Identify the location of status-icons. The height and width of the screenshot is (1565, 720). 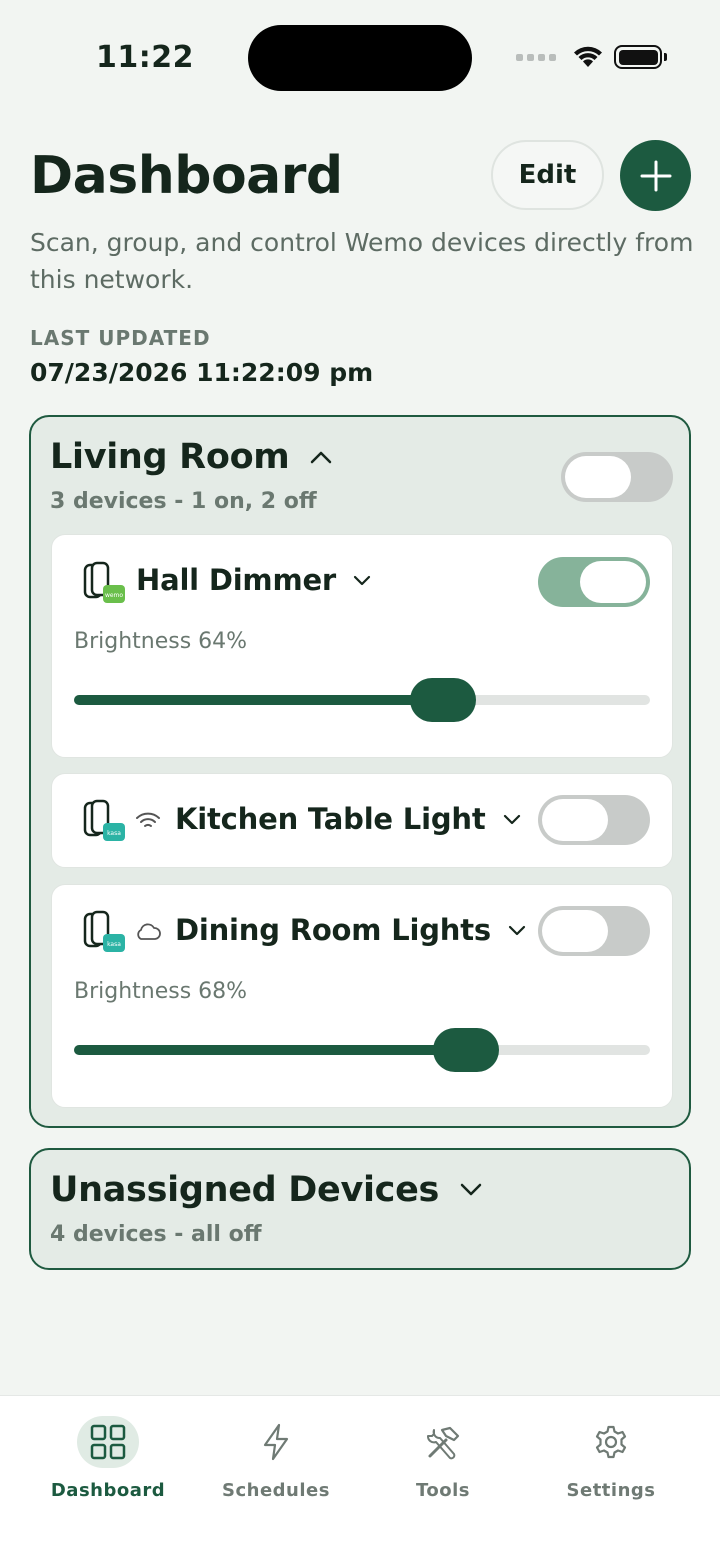
(591, 57).